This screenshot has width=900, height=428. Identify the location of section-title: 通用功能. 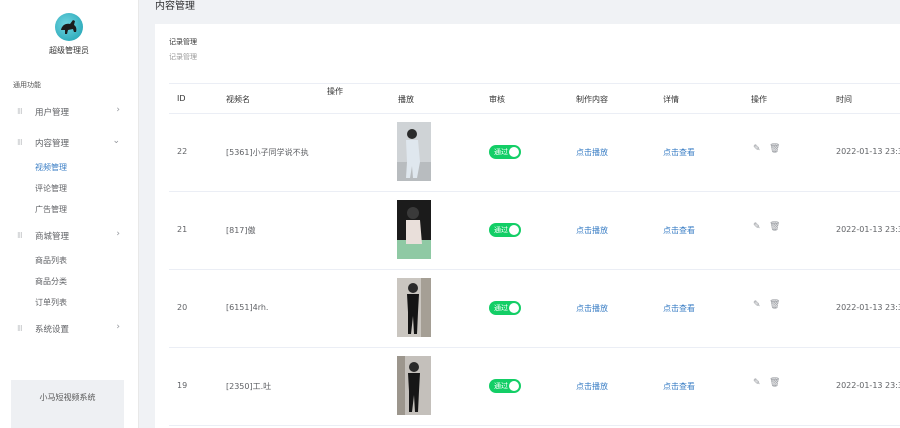
(27, 85).